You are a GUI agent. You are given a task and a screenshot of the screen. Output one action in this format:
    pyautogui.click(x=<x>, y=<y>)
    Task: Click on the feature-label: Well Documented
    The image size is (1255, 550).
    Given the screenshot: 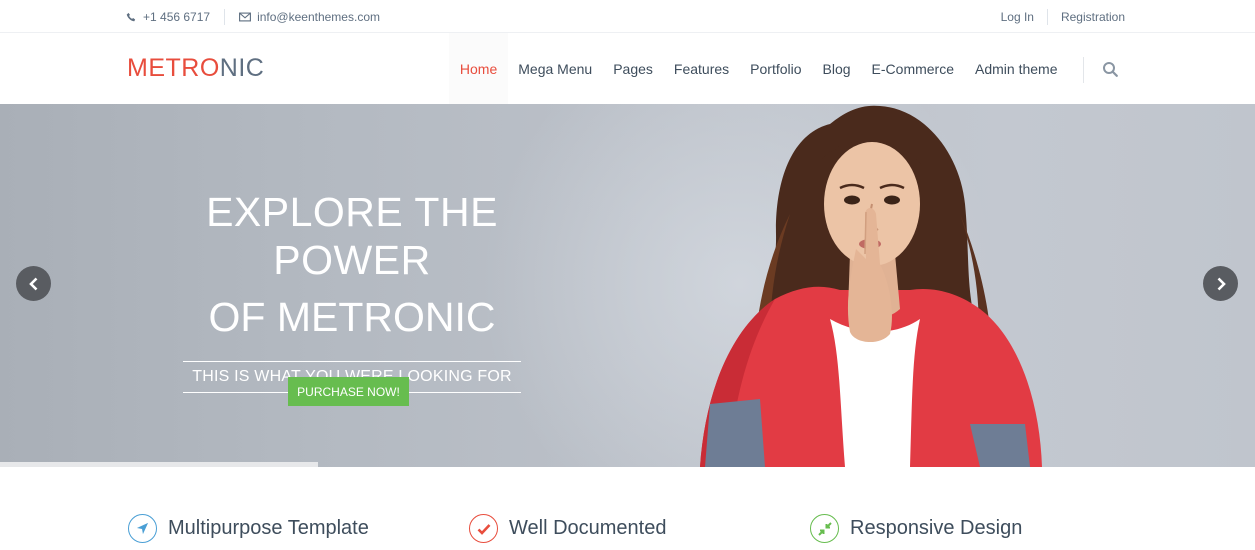 What is the action you would take?
    pyautogui.click(x=588, y=528)
    